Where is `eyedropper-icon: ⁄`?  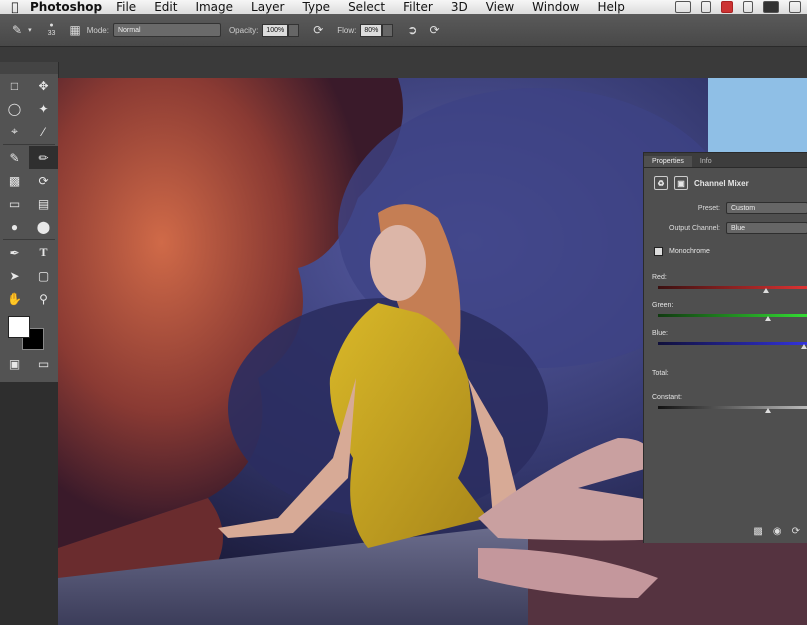
eyedropper-icon: ⁄ is located at coordinates (43, 131).